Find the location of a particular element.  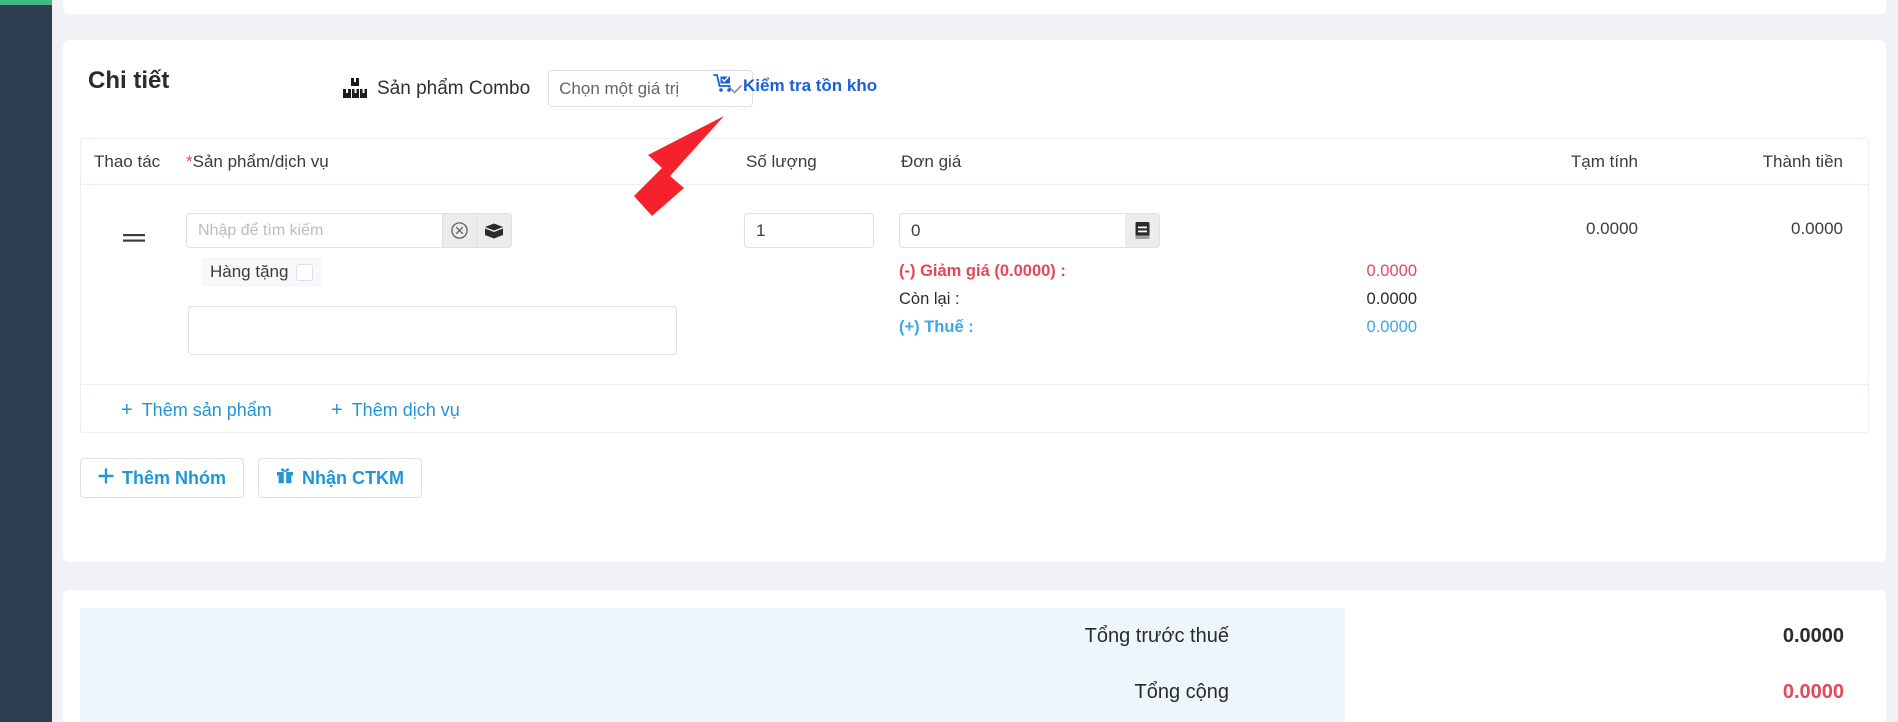

totals-panel: Tổng trước thuế 0.0000 Tổng cộng 0.0000 is located at coordinates (974, 665).